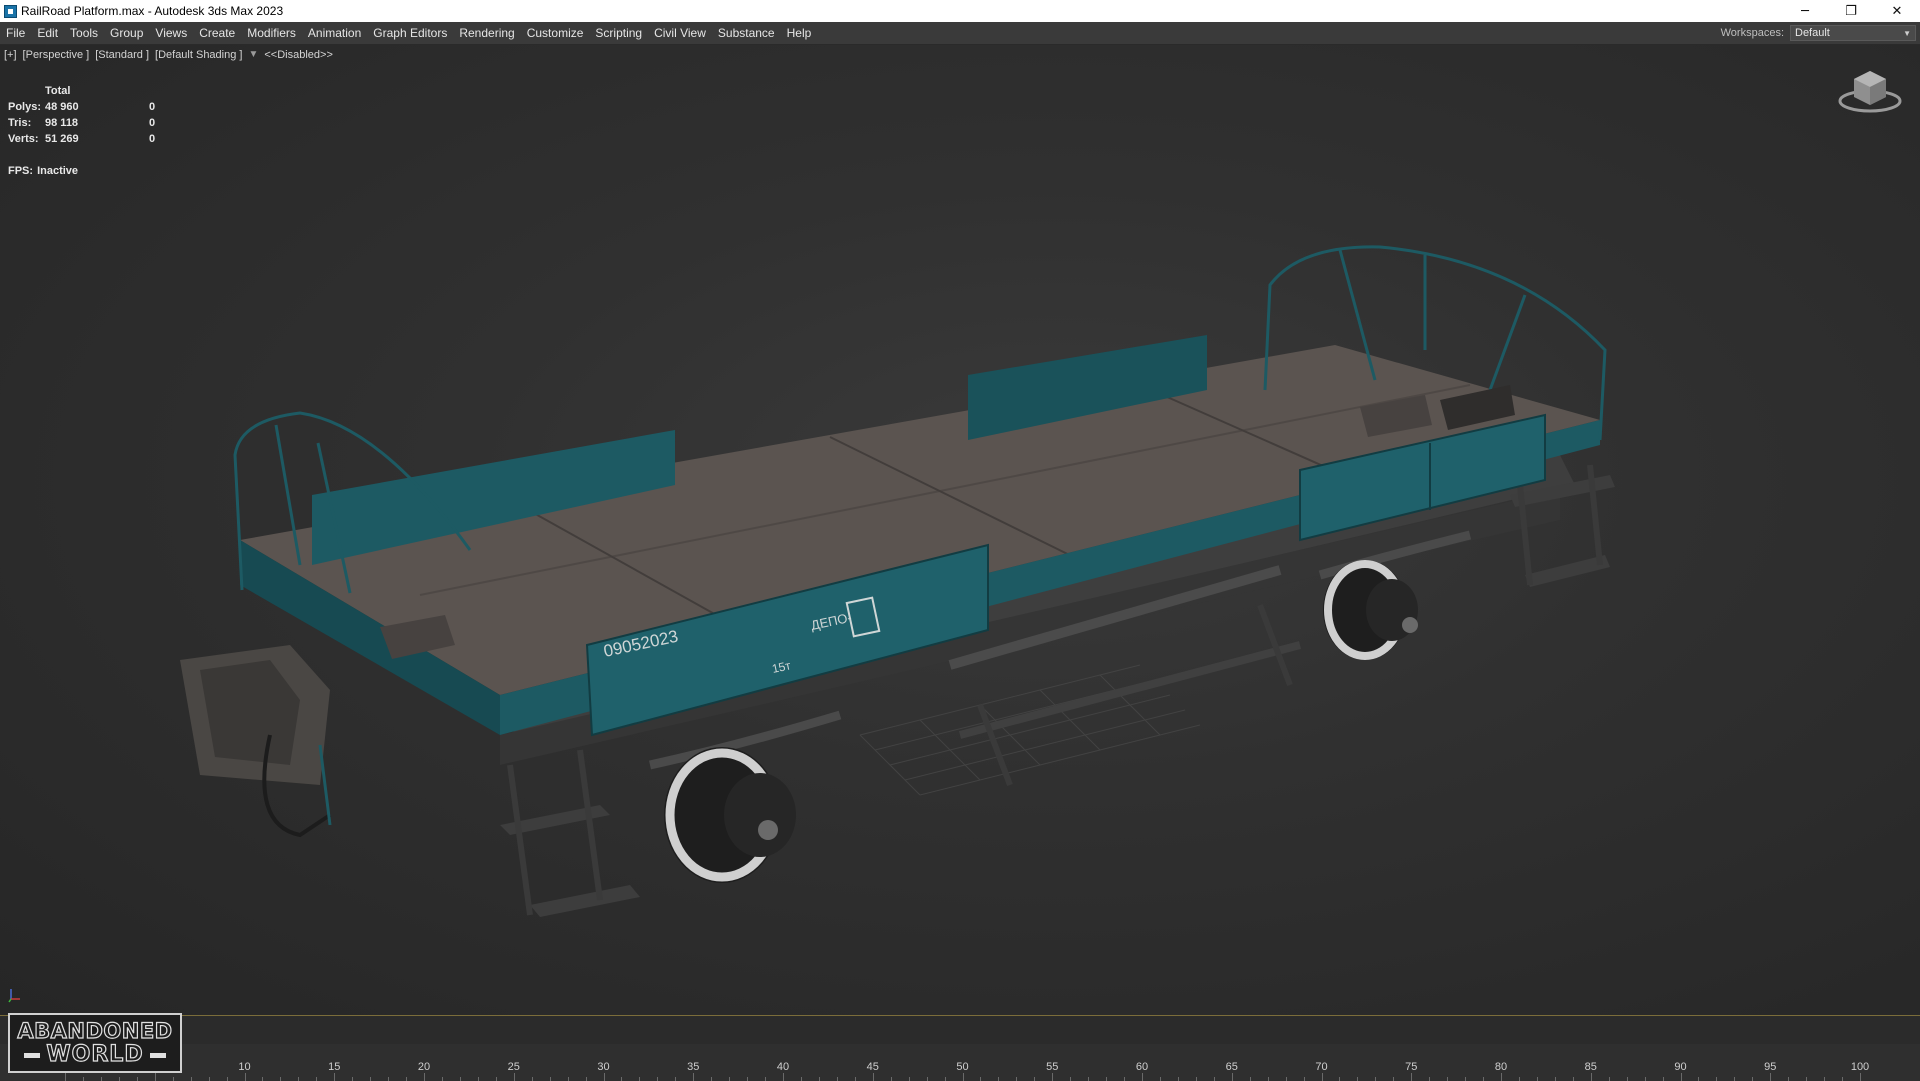 This screenshot has height=1081, width=1920. I want to click on viewcube-icon, so click(1870, 90).